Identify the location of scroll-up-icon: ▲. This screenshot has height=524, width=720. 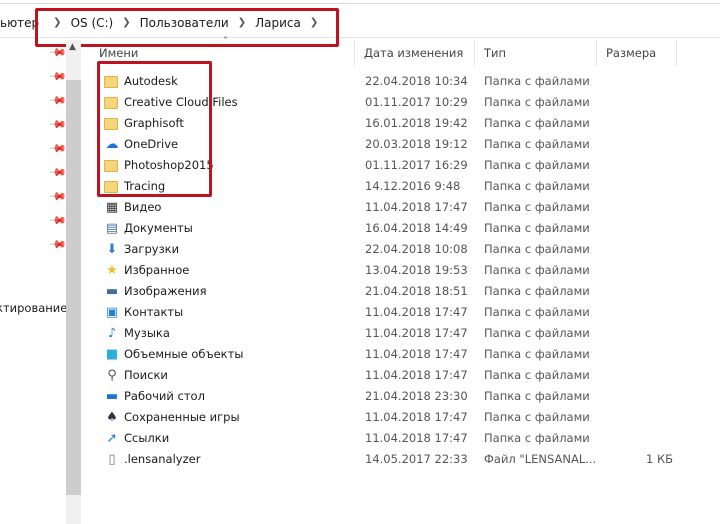
(72, 47).